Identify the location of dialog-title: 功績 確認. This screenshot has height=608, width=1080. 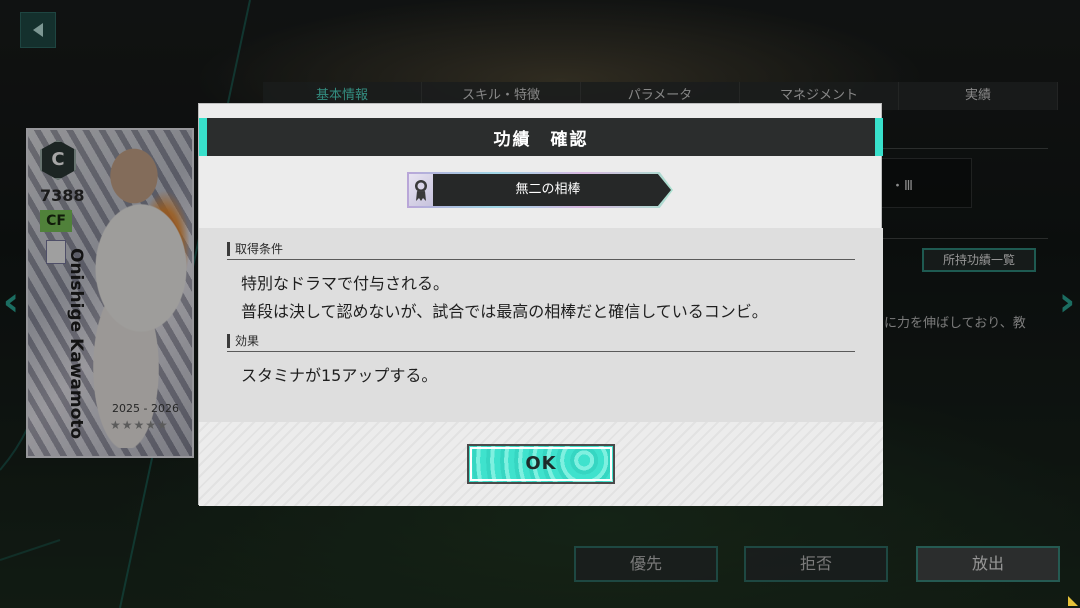
(541, 139).